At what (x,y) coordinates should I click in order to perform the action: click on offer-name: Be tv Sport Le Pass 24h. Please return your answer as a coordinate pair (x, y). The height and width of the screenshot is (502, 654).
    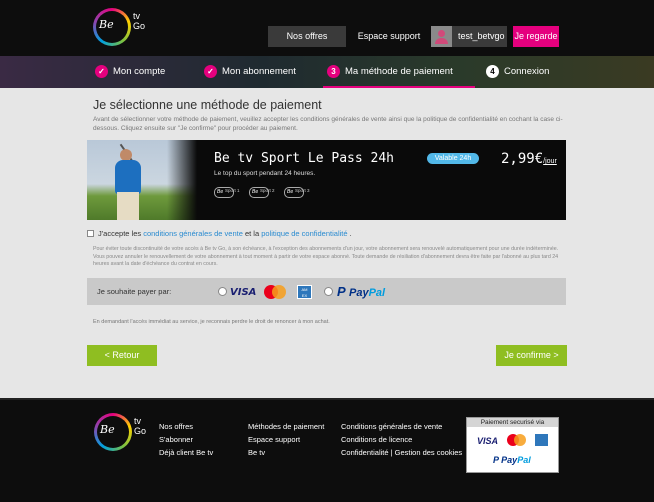
    Looking at the image, I should click on (304, 158).